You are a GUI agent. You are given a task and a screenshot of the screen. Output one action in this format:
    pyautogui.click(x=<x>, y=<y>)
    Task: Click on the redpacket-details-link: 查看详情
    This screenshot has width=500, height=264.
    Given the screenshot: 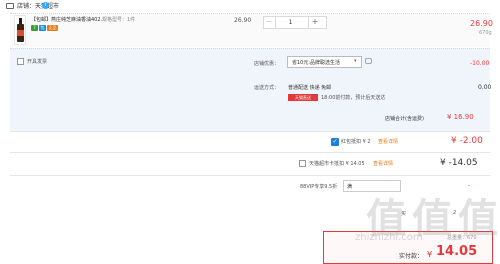 What is the action you would take?
    pyautogui.click(x=388, y=141)
    